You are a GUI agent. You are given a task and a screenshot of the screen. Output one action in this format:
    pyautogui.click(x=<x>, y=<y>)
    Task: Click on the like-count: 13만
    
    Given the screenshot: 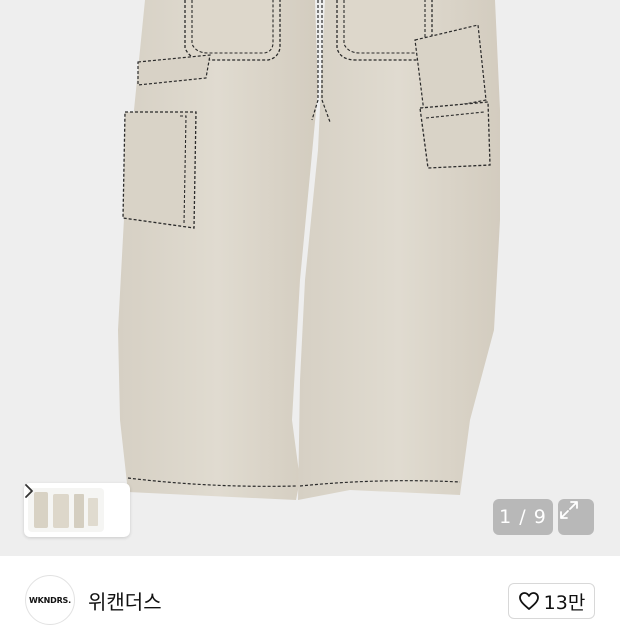 What is the action you would take?
    pyautogui.click(x=564, y=602)
    